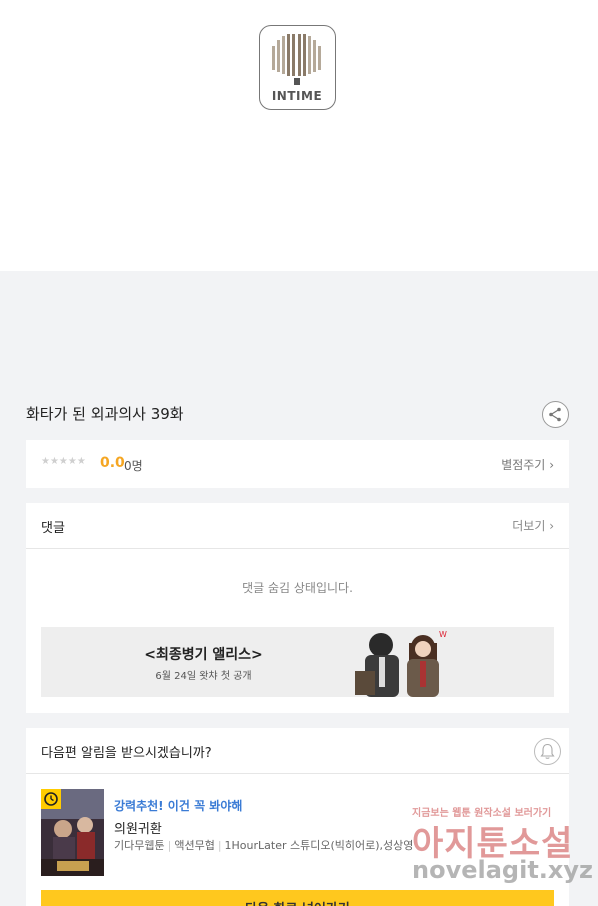 The width and height of the screenshot is (598, 906). Describe the element at coordinates (126, 753) in the screenshot. I see `next-alert-question: 다음편 알림을 받으시겠습니까?` at that location.